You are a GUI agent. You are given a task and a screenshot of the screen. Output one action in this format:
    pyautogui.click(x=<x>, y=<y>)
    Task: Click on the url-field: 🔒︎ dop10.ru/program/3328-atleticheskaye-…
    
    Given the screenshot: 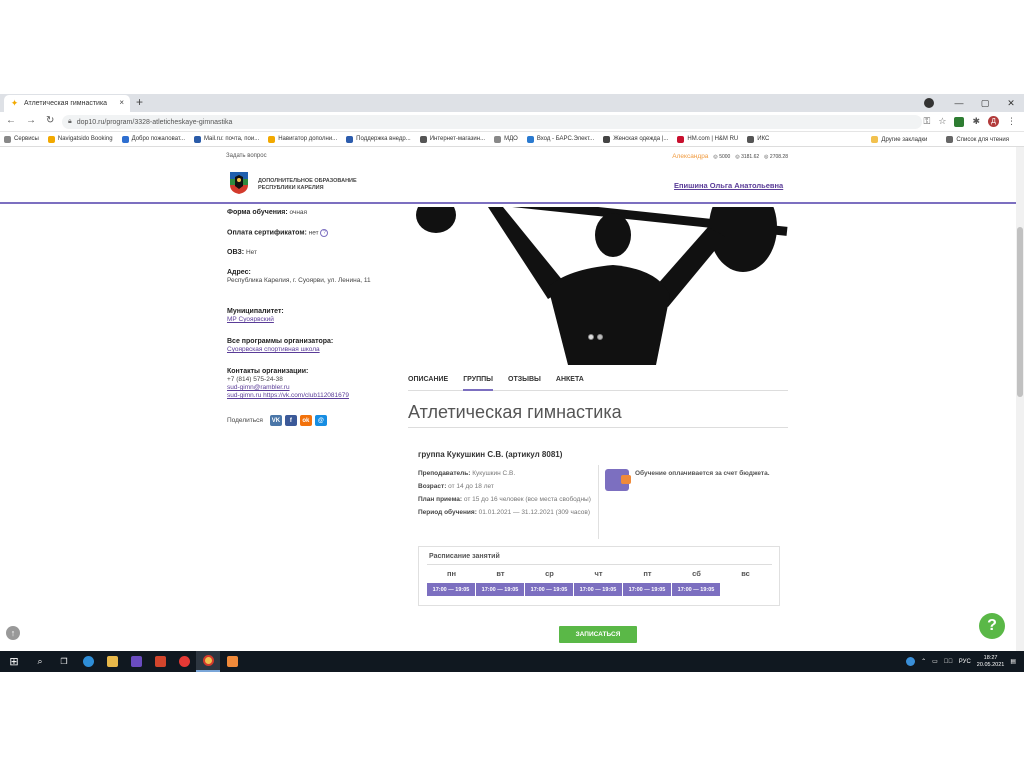 What is the action you would take?
    pyautogui.click(x=492, y=122)
    